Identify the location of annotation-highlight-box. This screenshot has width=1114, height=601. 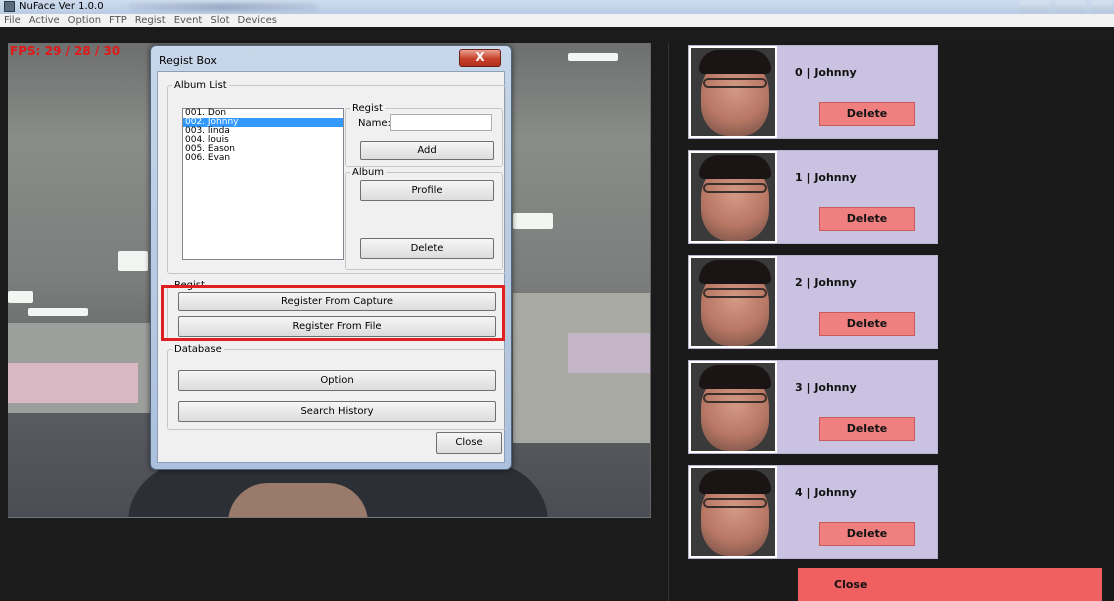
(333, 313).